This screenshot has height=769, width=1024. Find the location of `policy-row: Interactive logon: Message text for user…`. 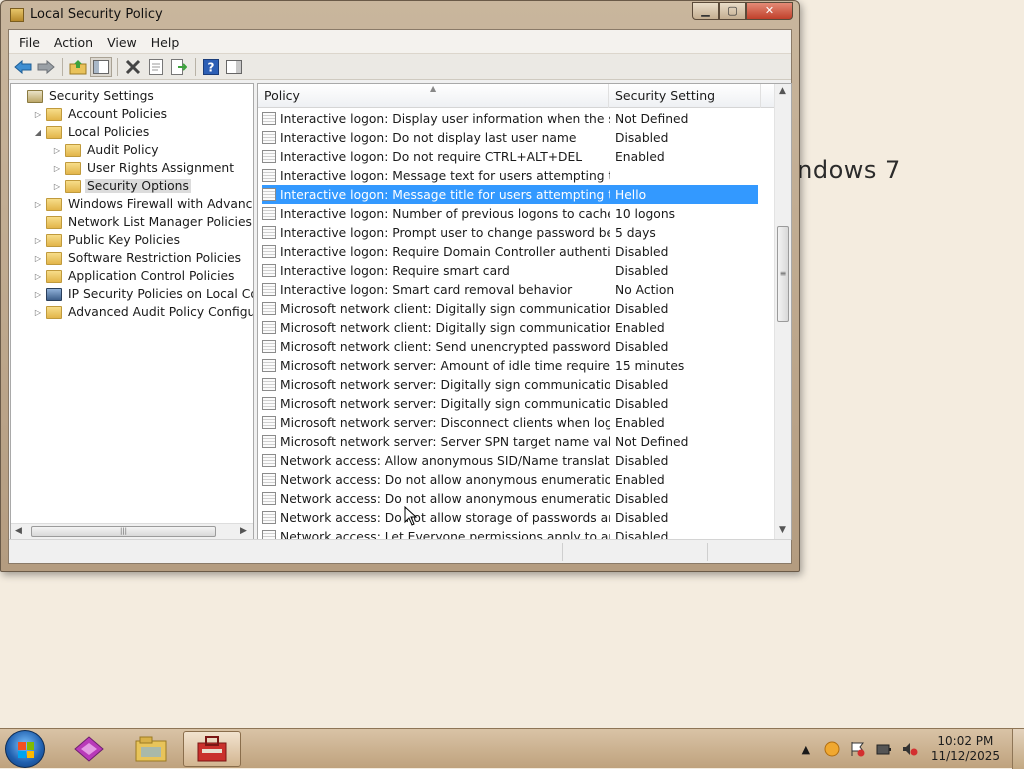

policy-row: Interactive logon: Message text for user… is located at coordinates (510, 175).